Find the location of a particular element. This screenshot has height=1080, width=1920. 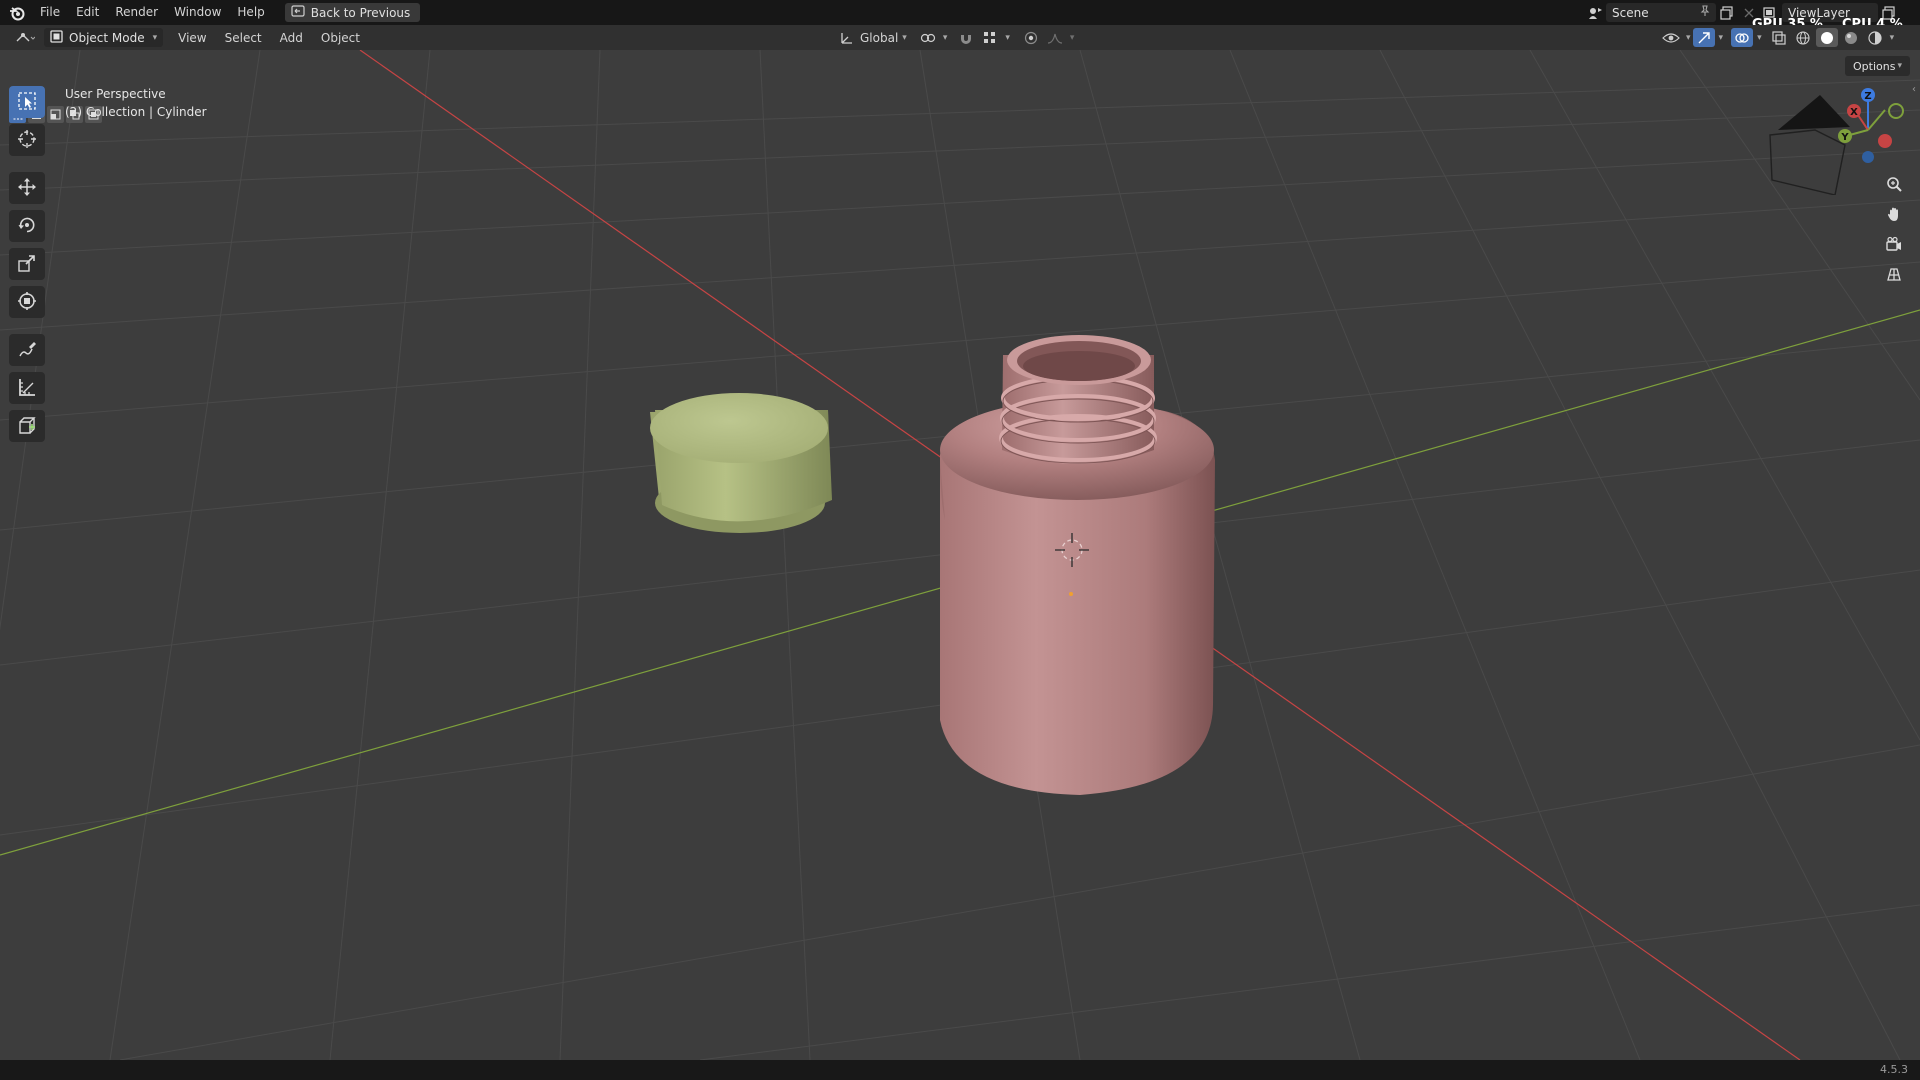

scale-icon is located at coordinates (27, 264).